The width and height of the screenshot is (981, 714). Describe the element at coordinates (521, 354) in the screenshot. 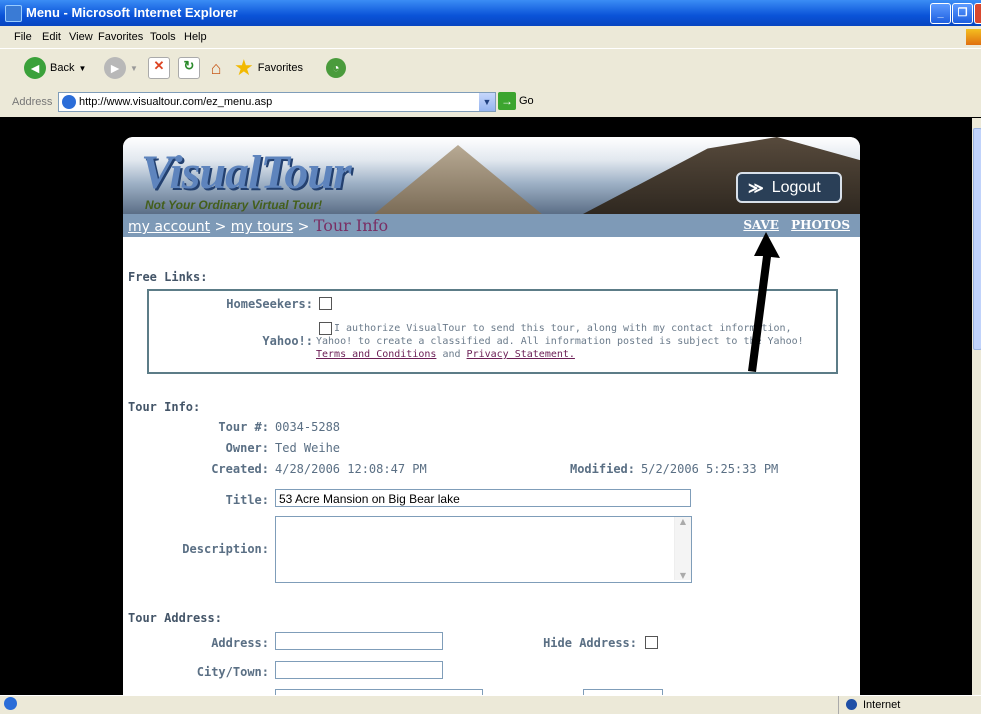

I see `privacy-link: Privacy Statement.` at that location.